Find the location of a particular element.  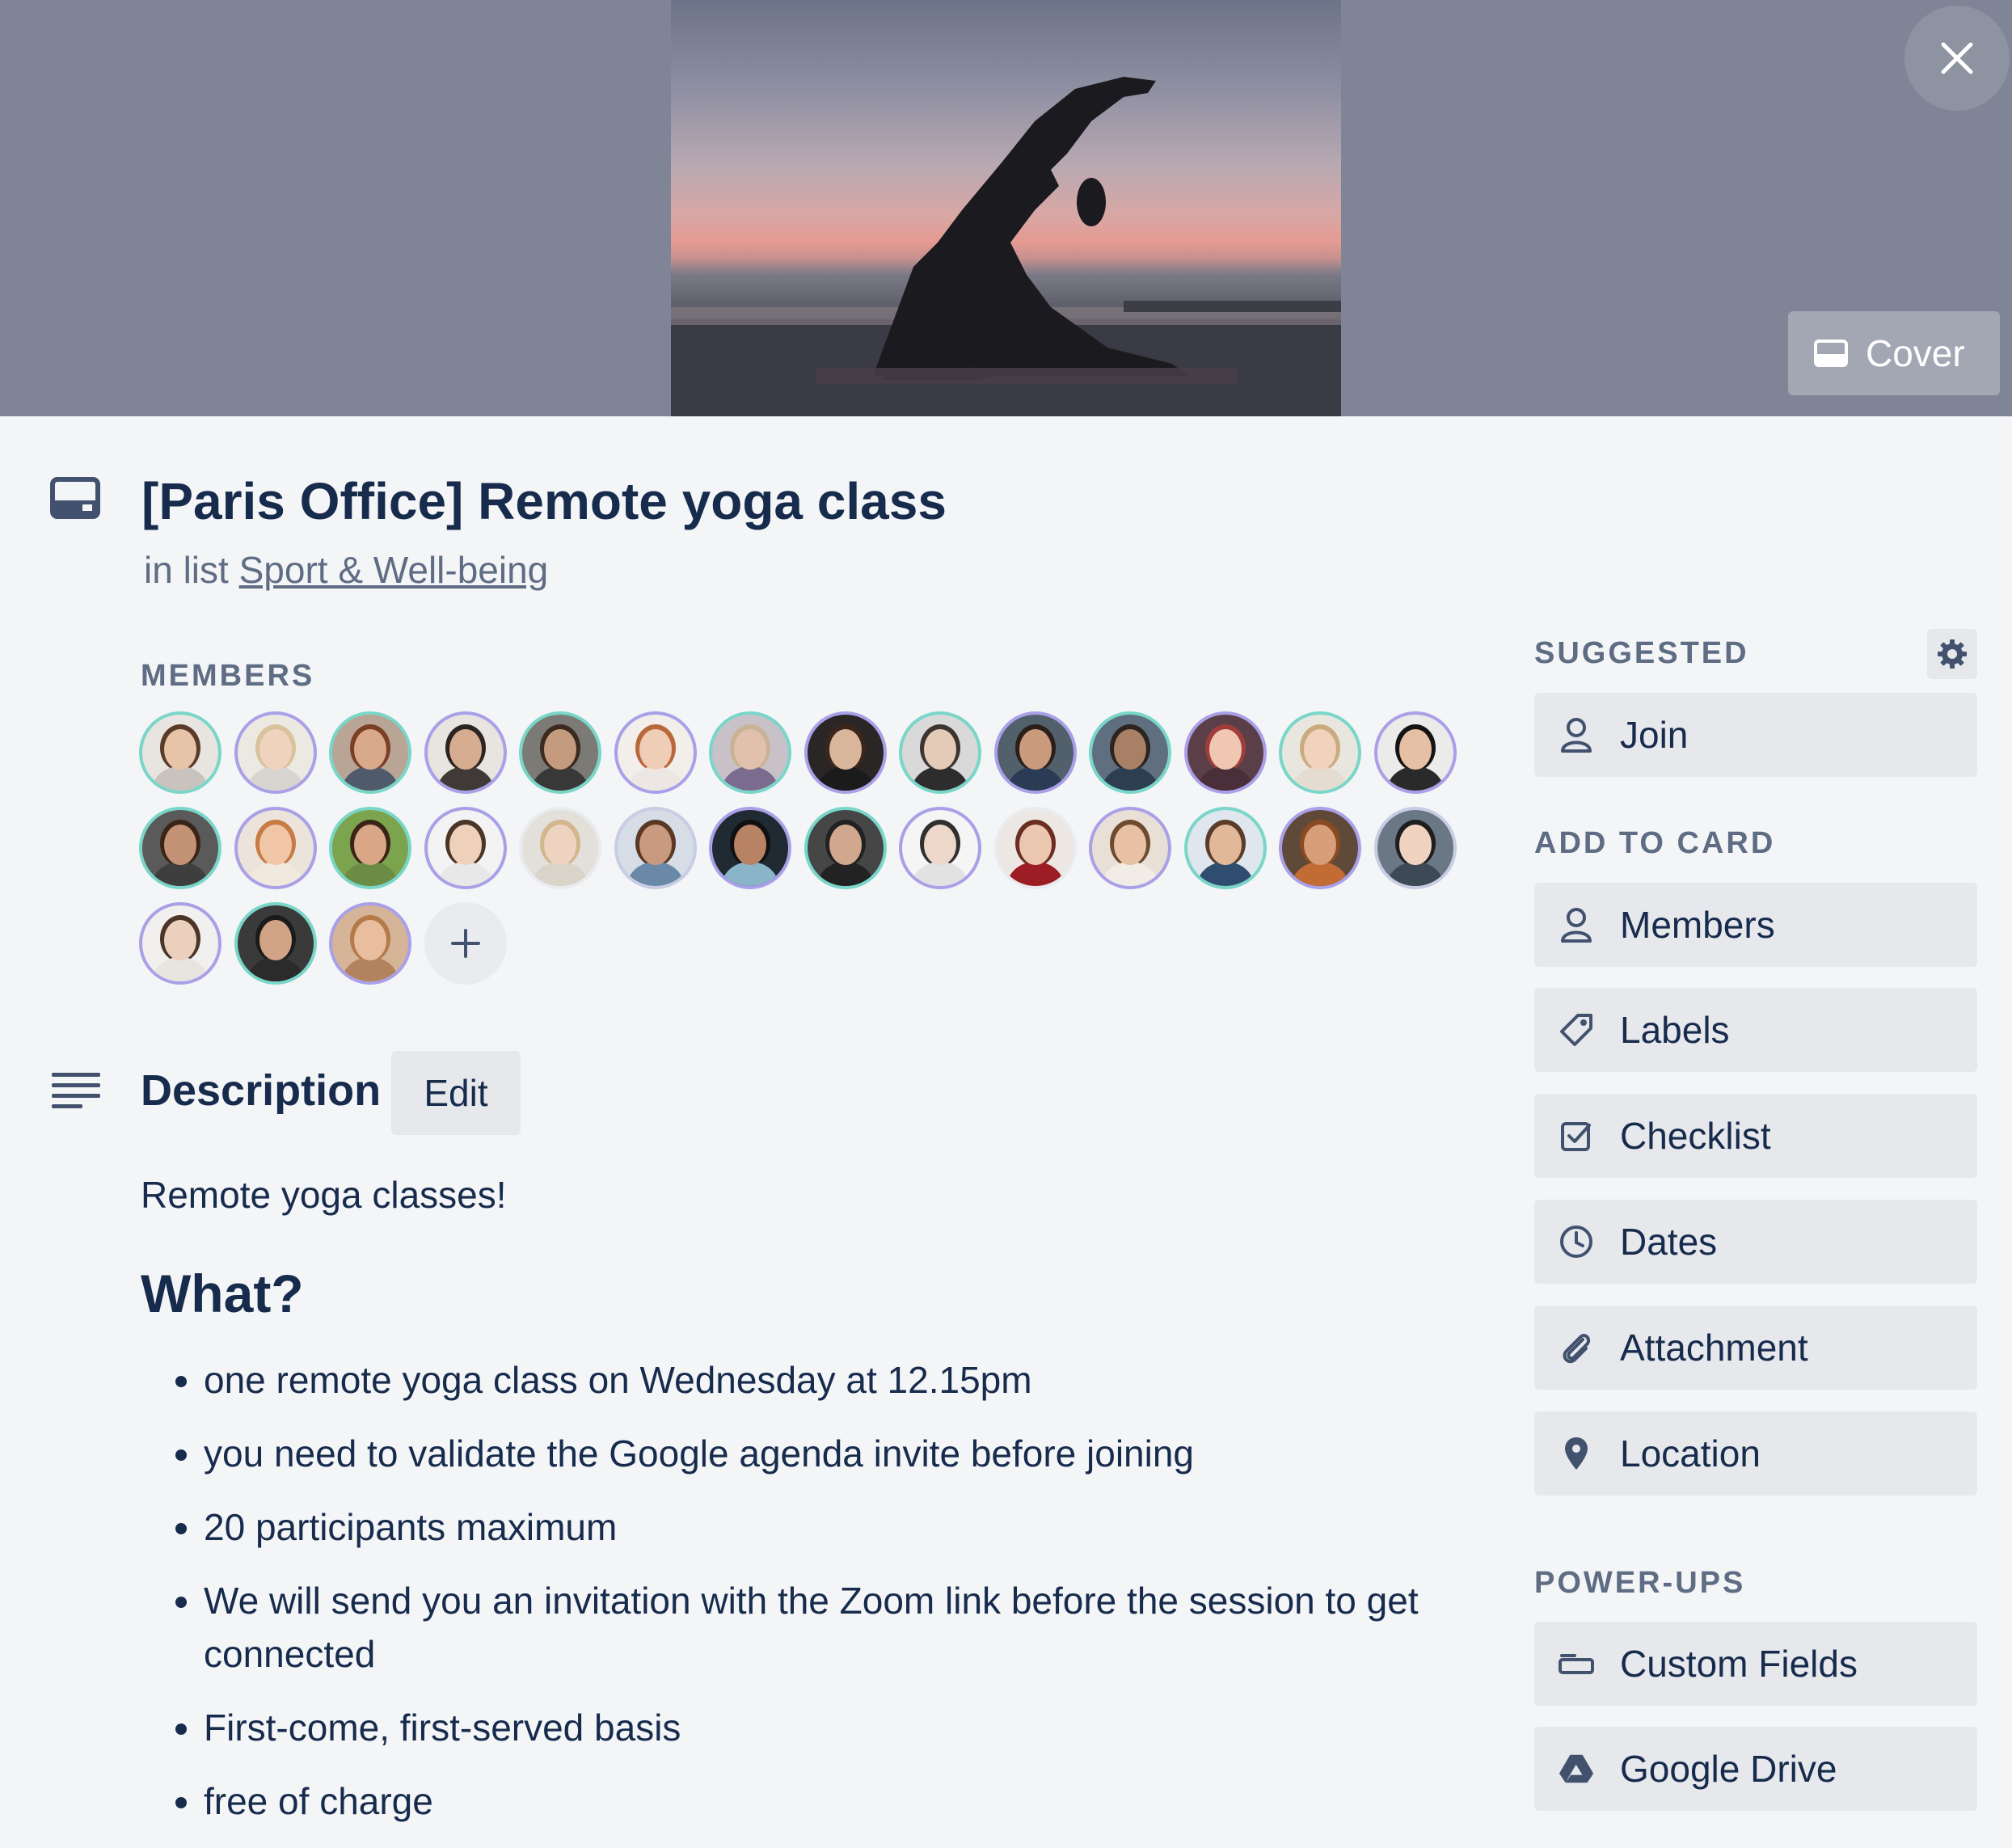

dates-button-label: Dates is located at coordinates (1669, 1242).